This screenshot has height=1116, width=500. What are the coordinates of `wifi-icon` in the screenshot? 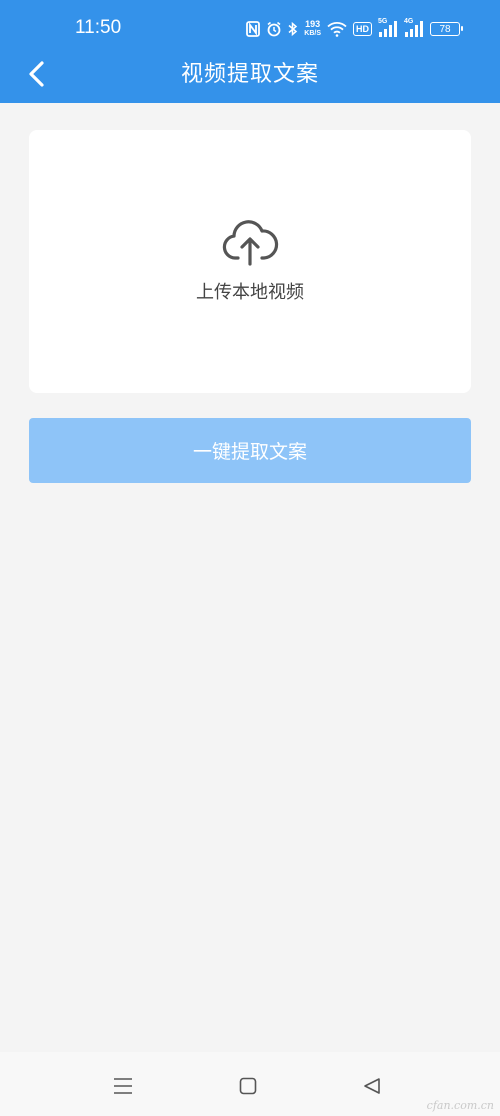 It's located at (337, 29).